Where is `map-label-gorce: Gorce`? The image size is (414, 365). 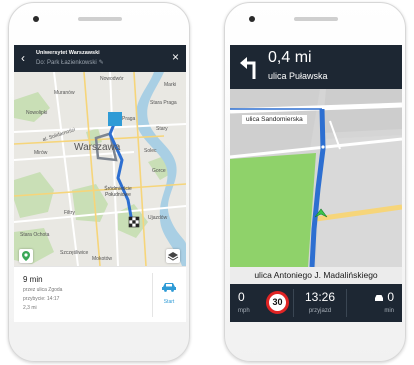 map-label-gorce: Gorce is located at coordinates (159, 171).